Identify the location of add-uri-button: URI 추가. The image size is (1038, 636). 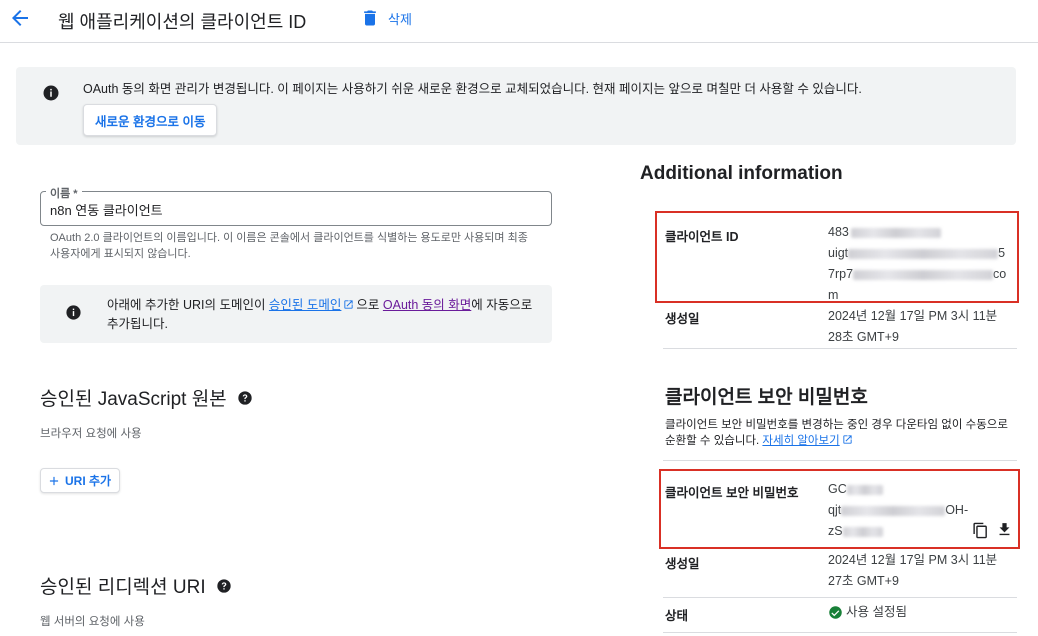
(80, 480).